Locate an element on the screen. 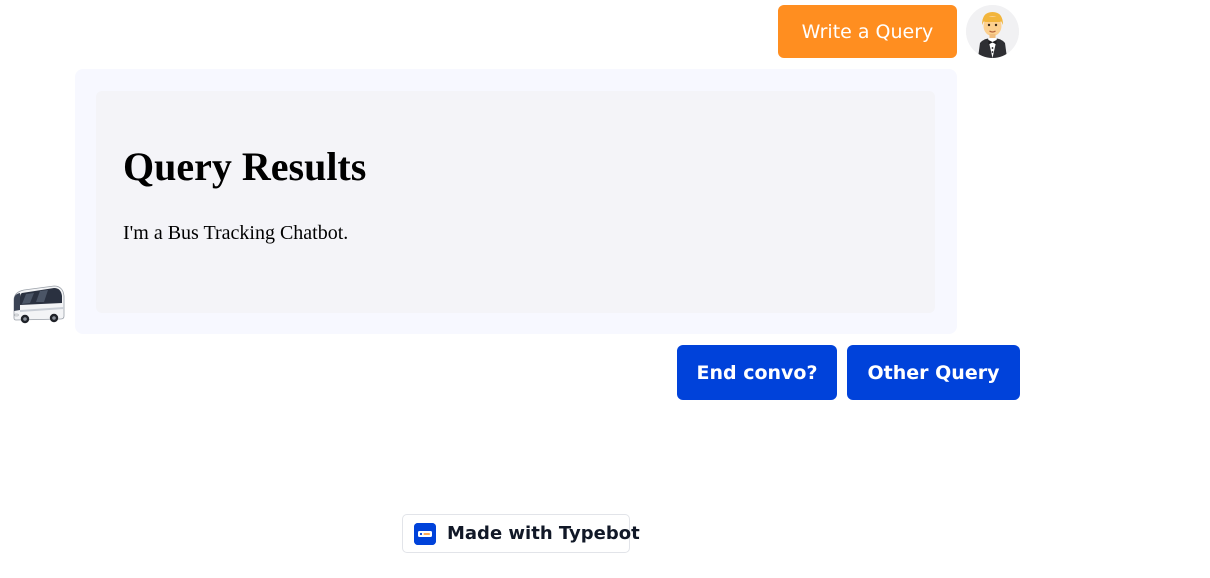 The width and height of the screenshot is (1210, 578). query-results-heading: Query Results is located at coordinates (245, 166).